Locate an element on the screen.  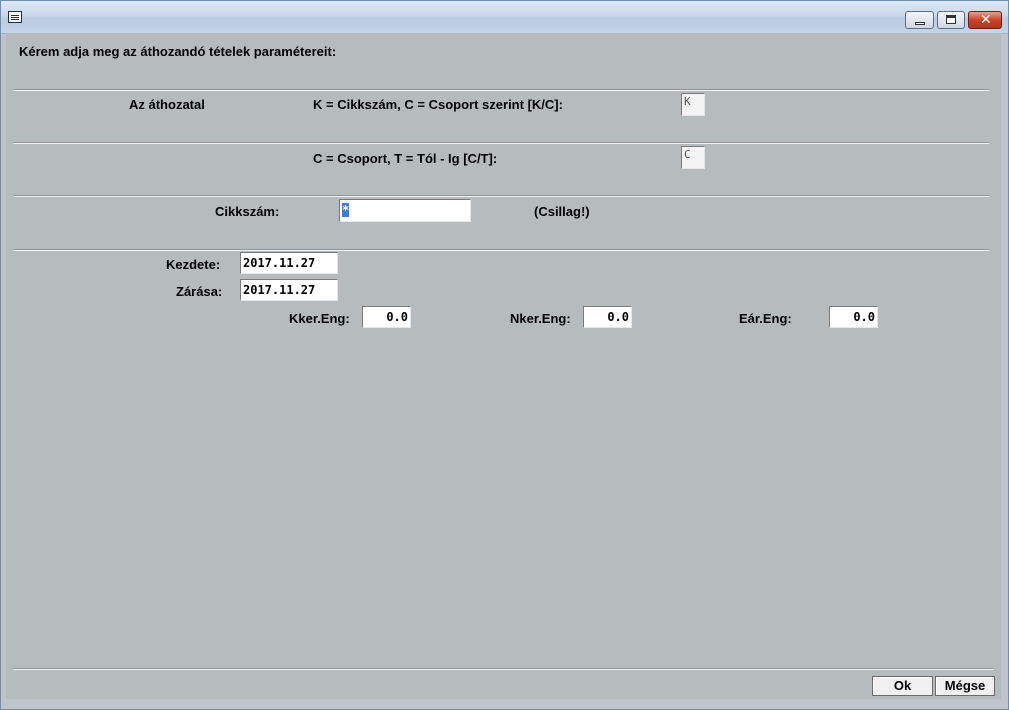
kker-input: 0.0 is located at coordinates (386, 317).